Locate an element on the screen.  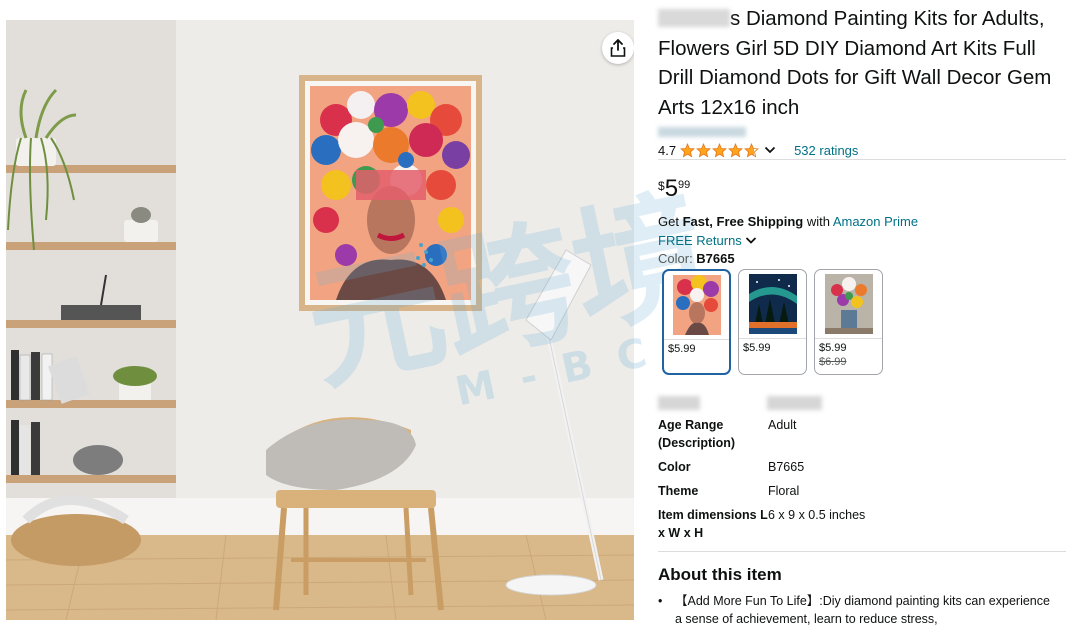
spec-value: B7665 is located at coordinates (786, 467).